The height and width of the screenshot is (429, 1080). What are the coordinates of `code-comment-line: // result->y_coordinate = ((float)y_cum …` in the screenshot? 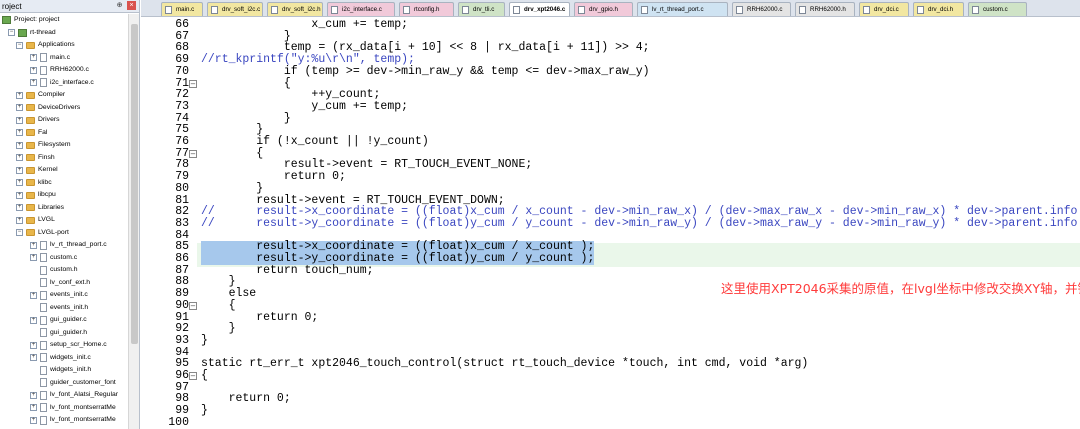 It's located at (640, 224).